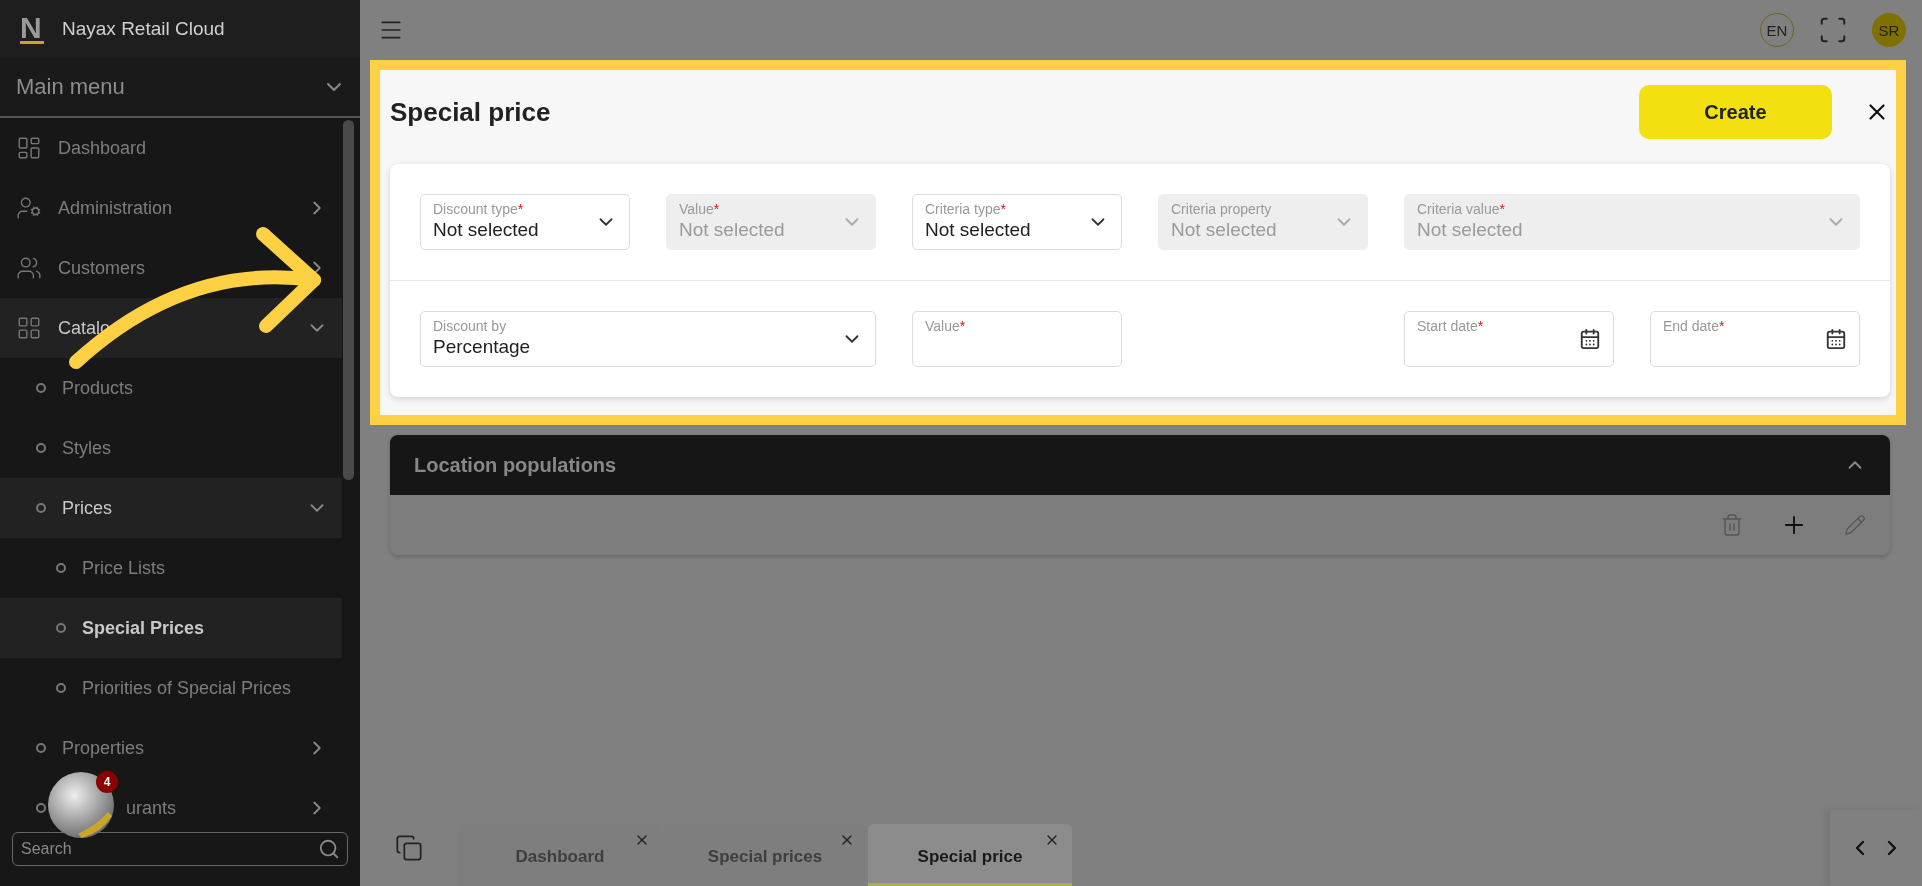 This screenshot has width=1922, height=886. I want to click on date-field: End date*, so click(1755, 339).